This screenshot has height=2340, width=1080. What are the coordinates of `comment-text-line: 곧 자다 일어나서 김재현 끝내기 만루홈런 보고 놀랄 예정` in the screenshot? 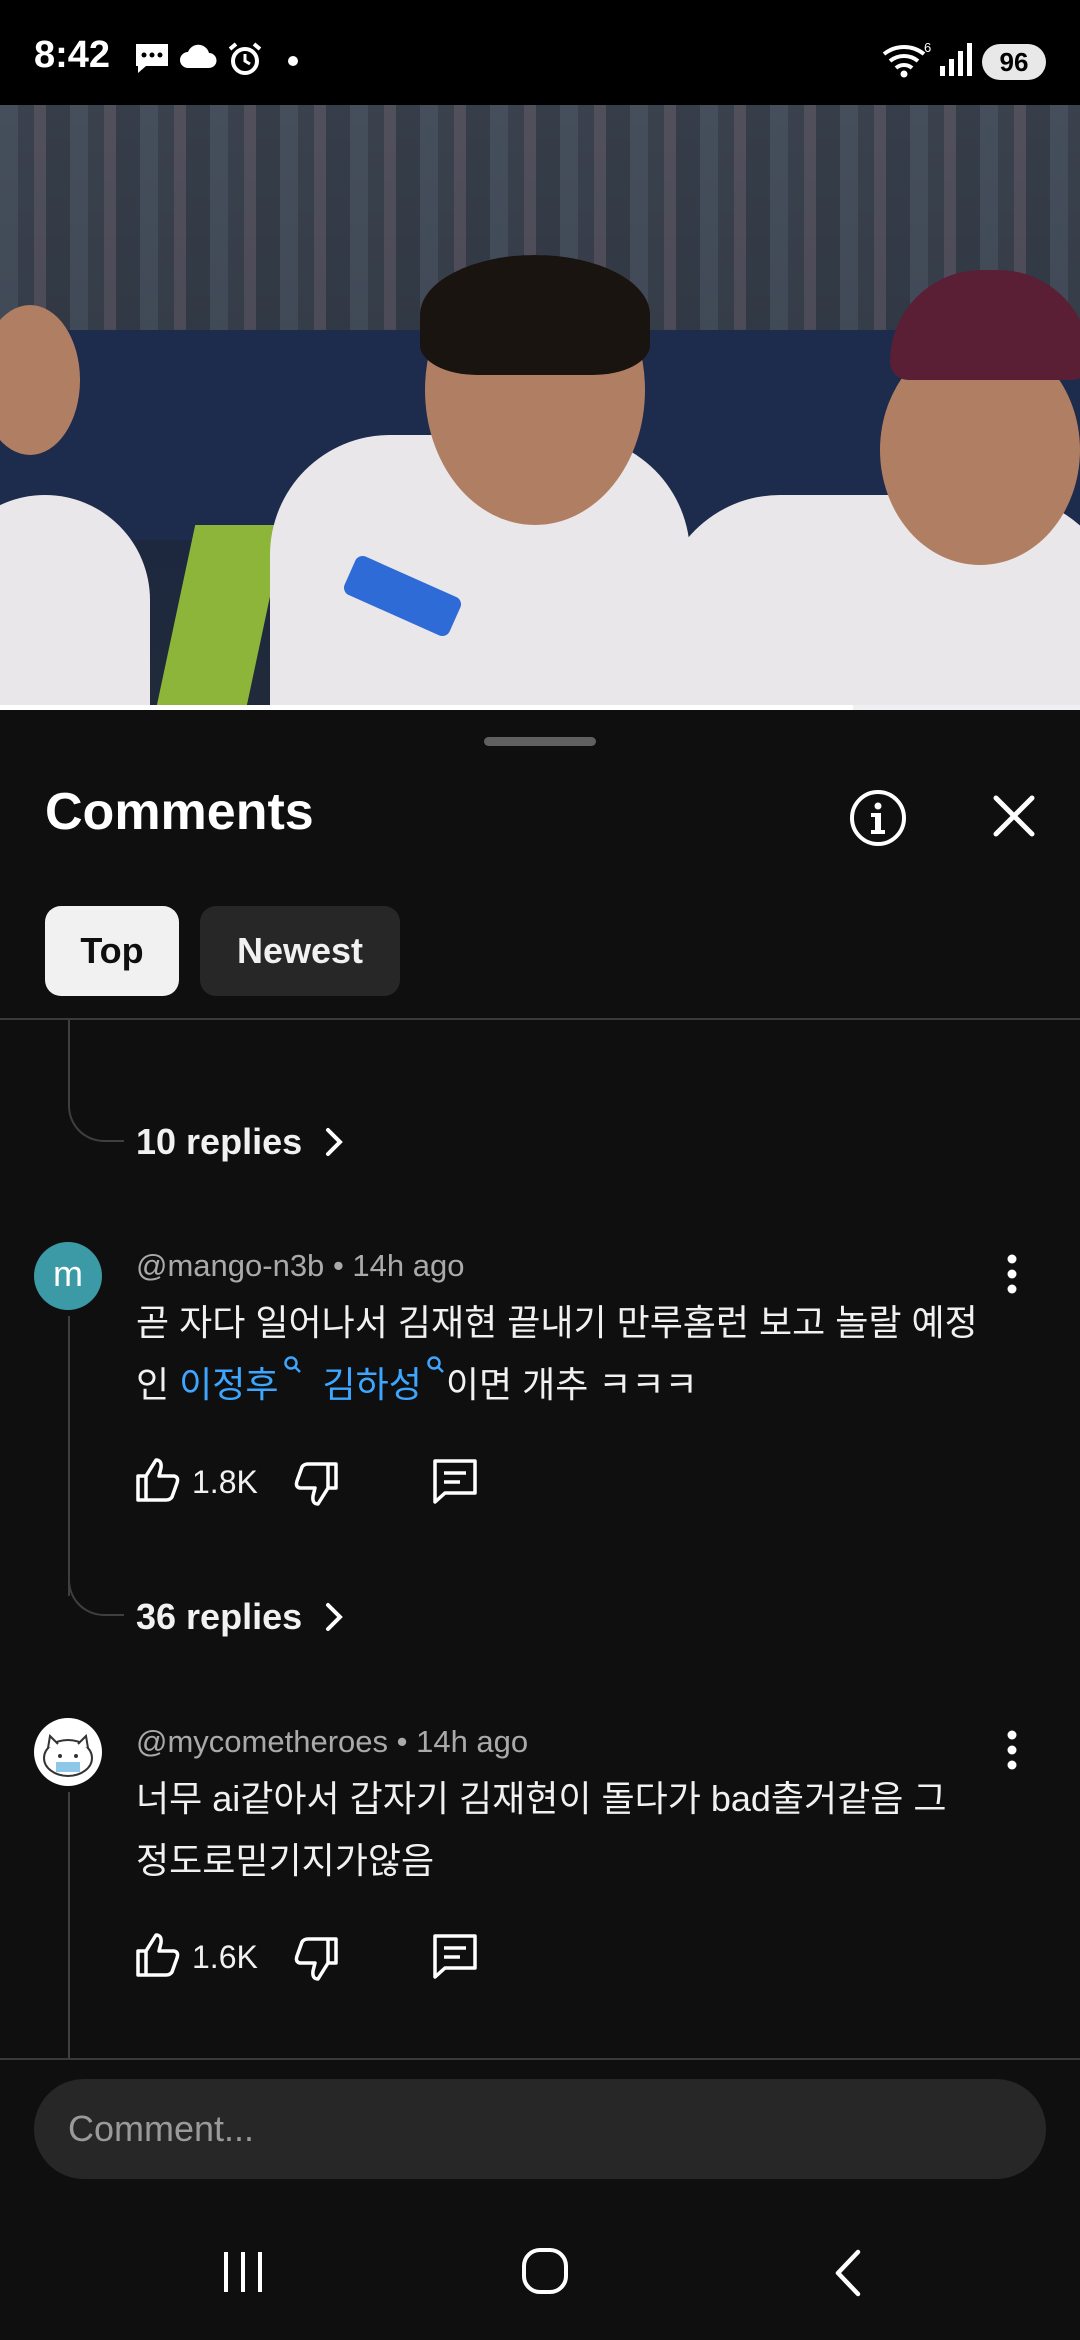 It's located at (557, 1322).